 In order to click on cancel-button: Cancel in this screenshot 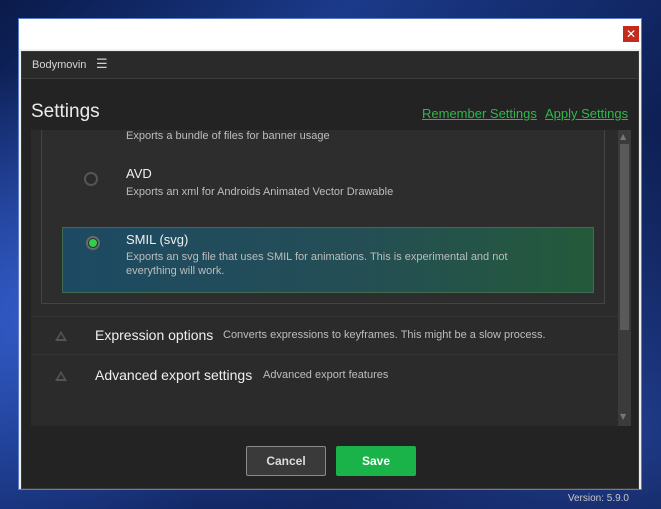, I will do `click(286, 461)`.